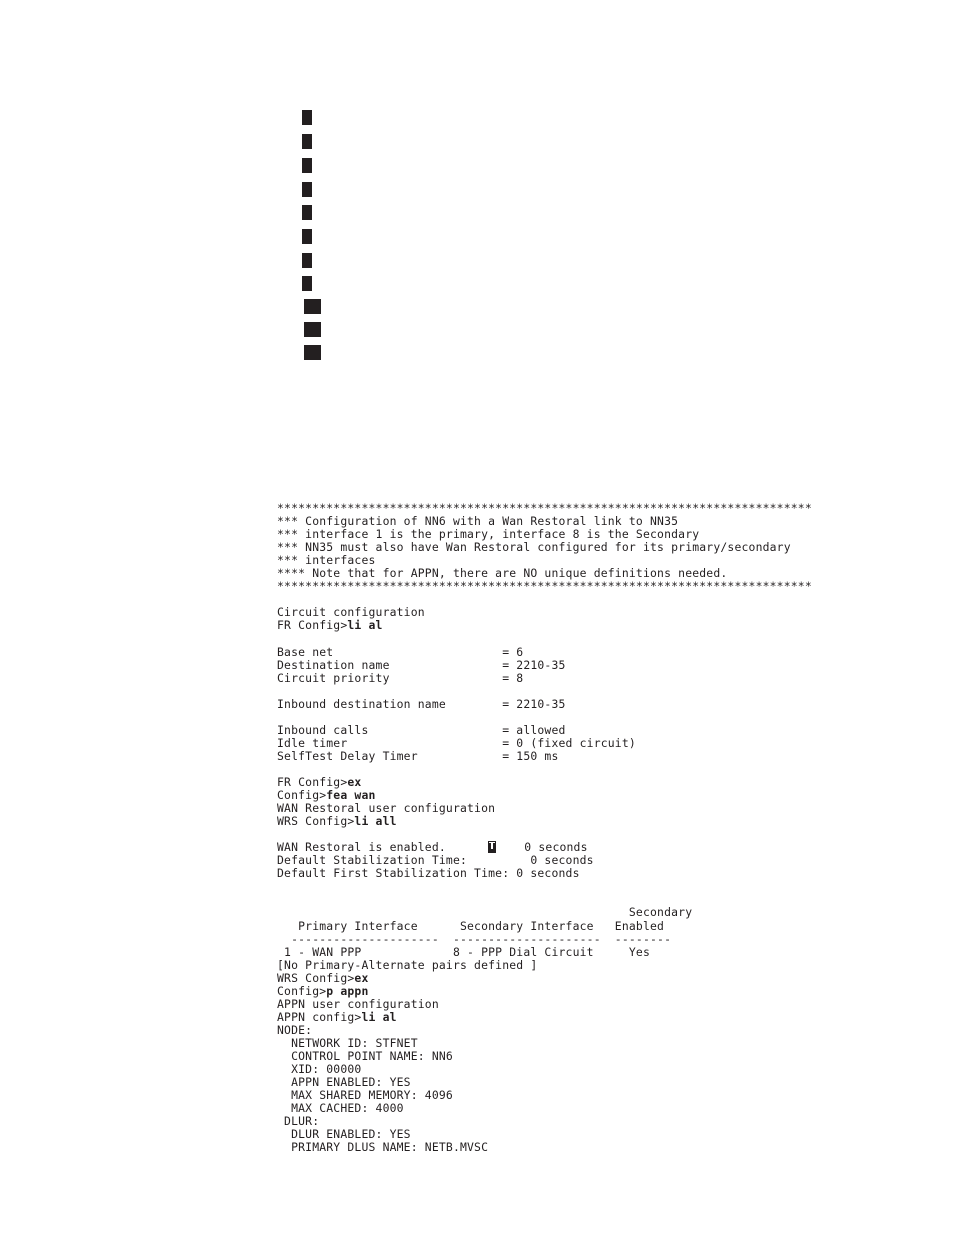 This screenshot has width=954, height=1235. Describe the element at coordinates (400, 677) in the screenshot. I see `terminal-output-line: Circuit priority = 8` at that location.